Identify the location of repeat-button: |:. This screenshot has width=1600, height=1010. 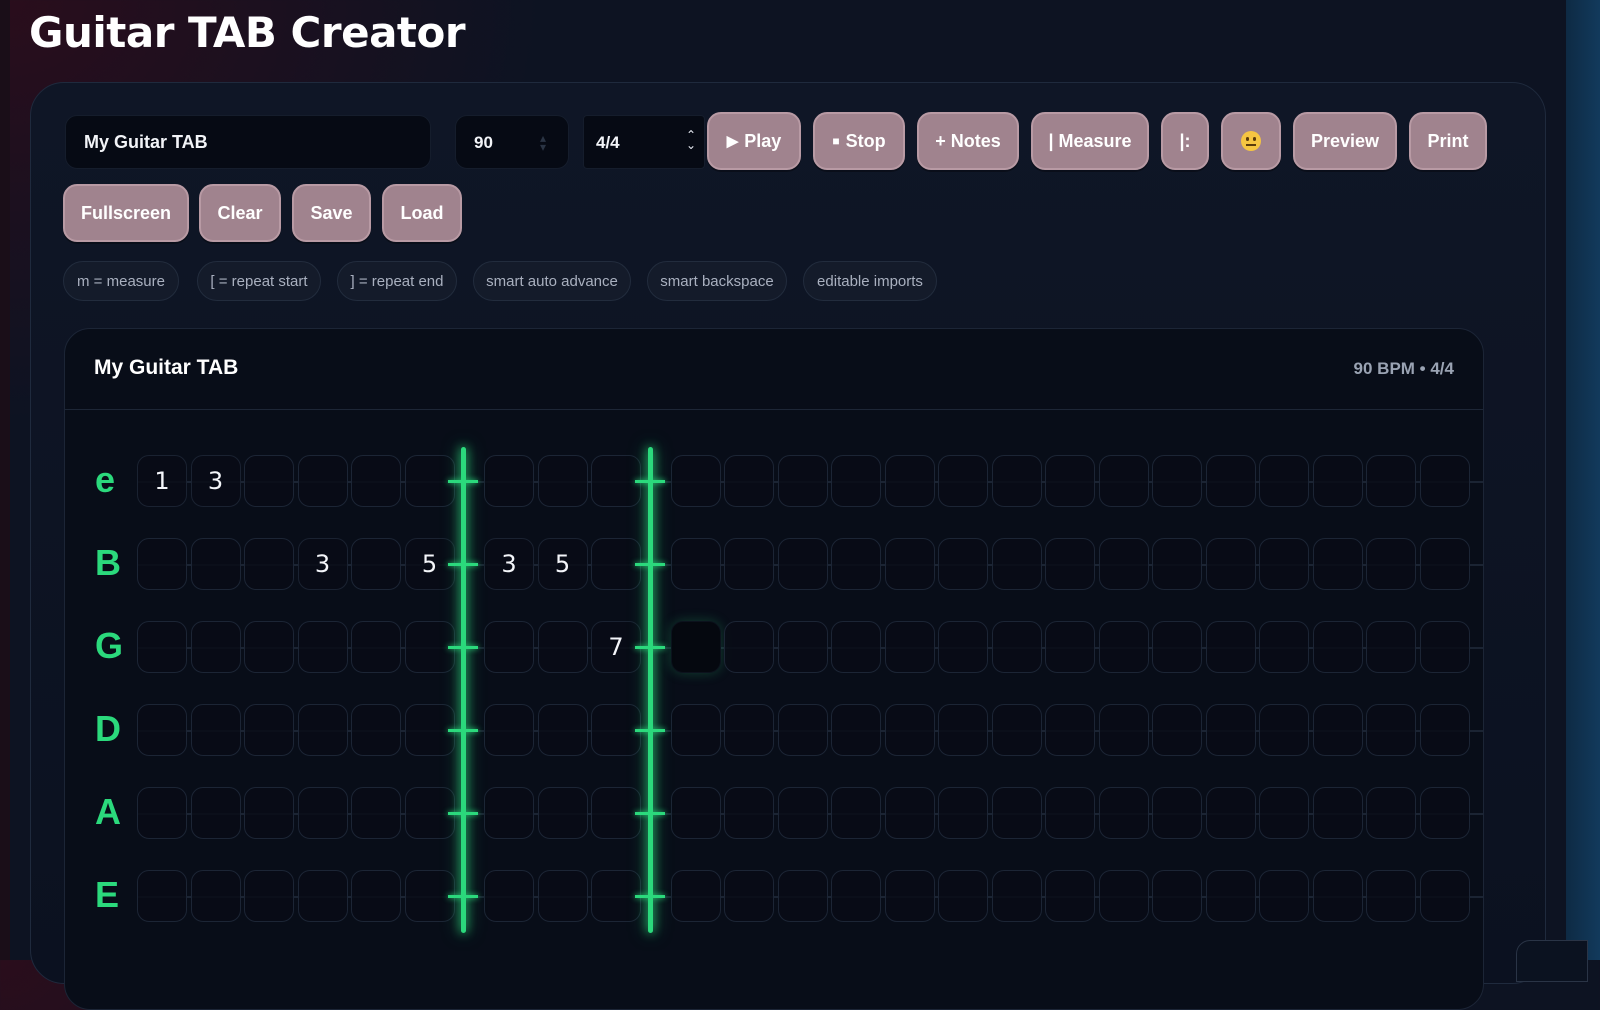
(1185, 141).